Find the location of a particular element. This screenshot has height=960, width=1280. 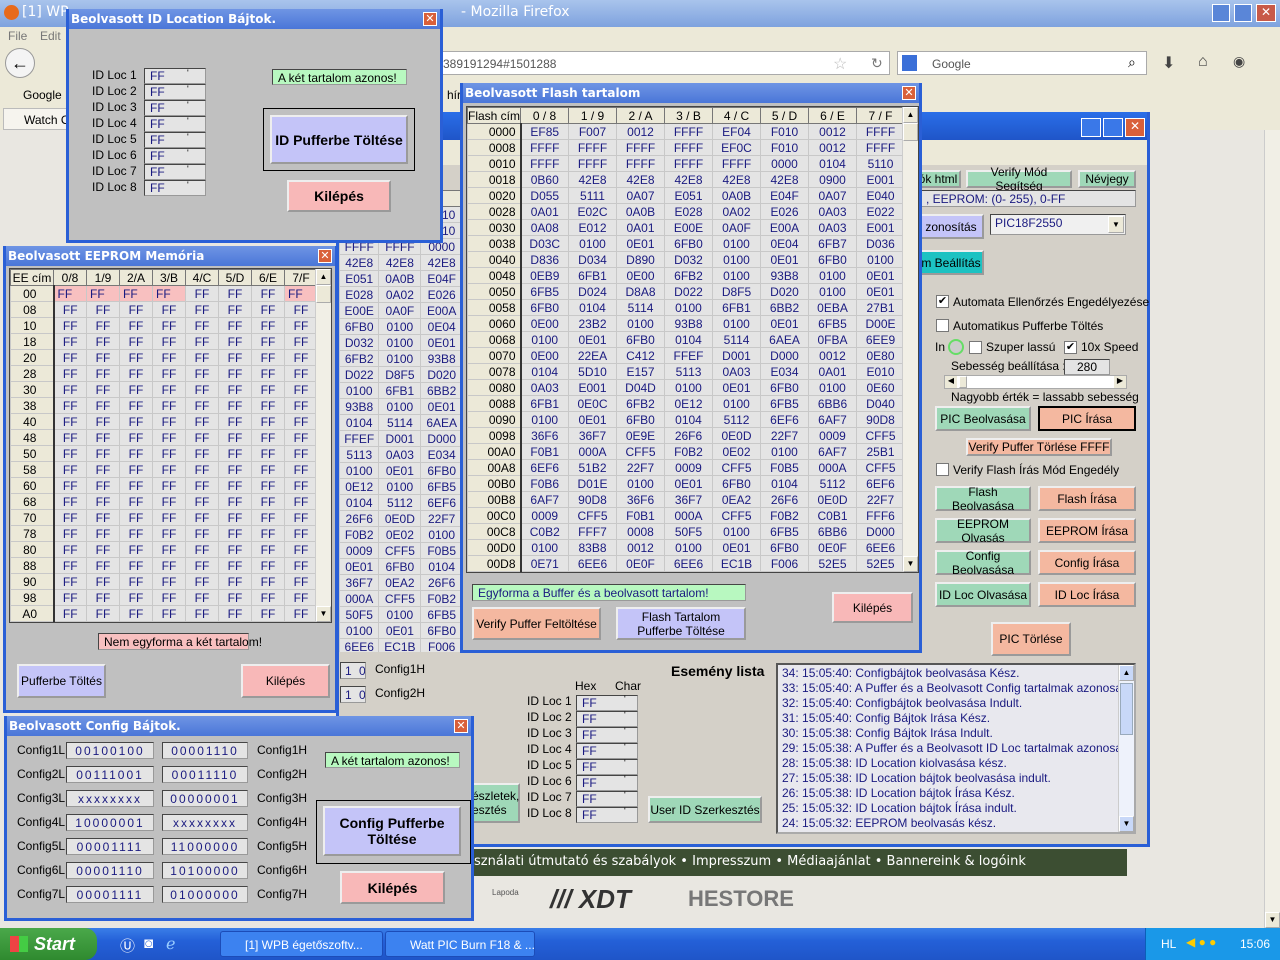

eeprom-load-button: Pufferbe Töltés is located at coordinates (61, 681).